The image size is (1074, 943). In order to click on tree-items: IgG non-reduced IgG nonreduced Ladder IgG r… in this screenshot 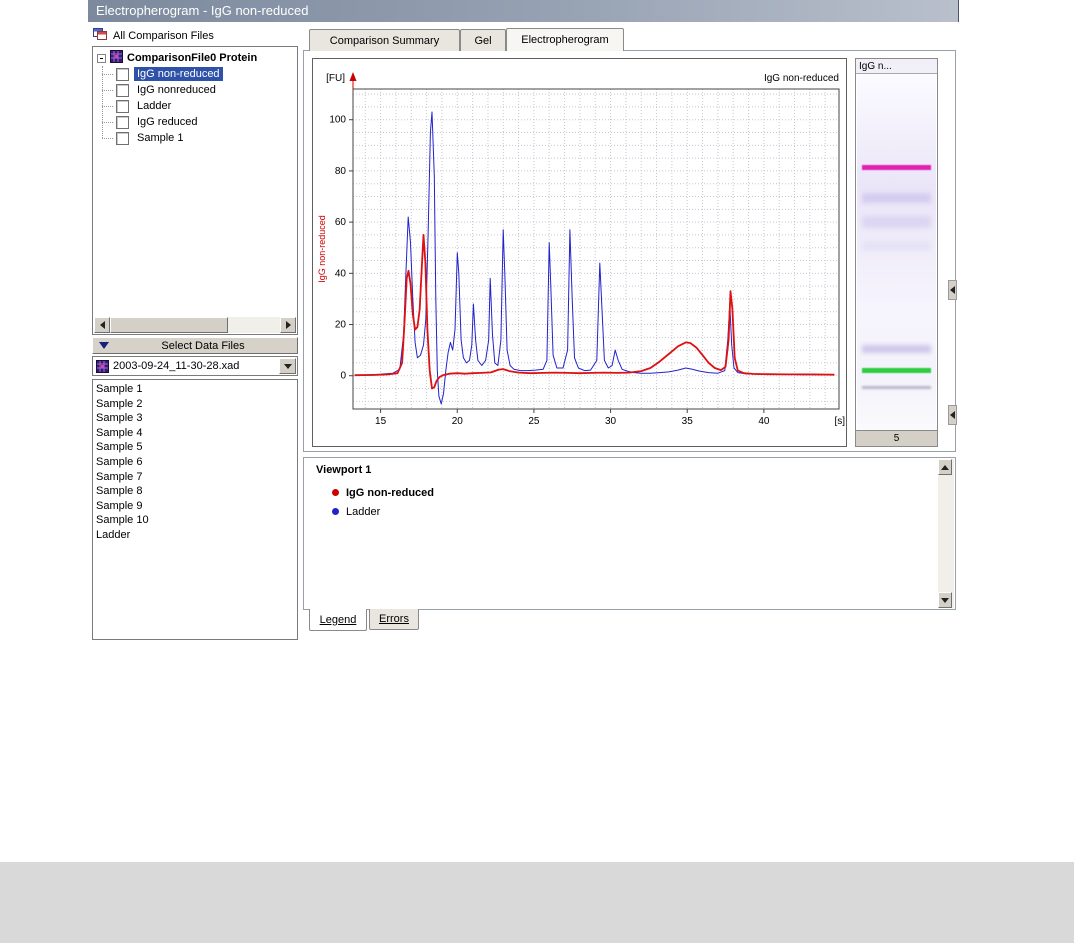, I will do `click(195, 106)`.